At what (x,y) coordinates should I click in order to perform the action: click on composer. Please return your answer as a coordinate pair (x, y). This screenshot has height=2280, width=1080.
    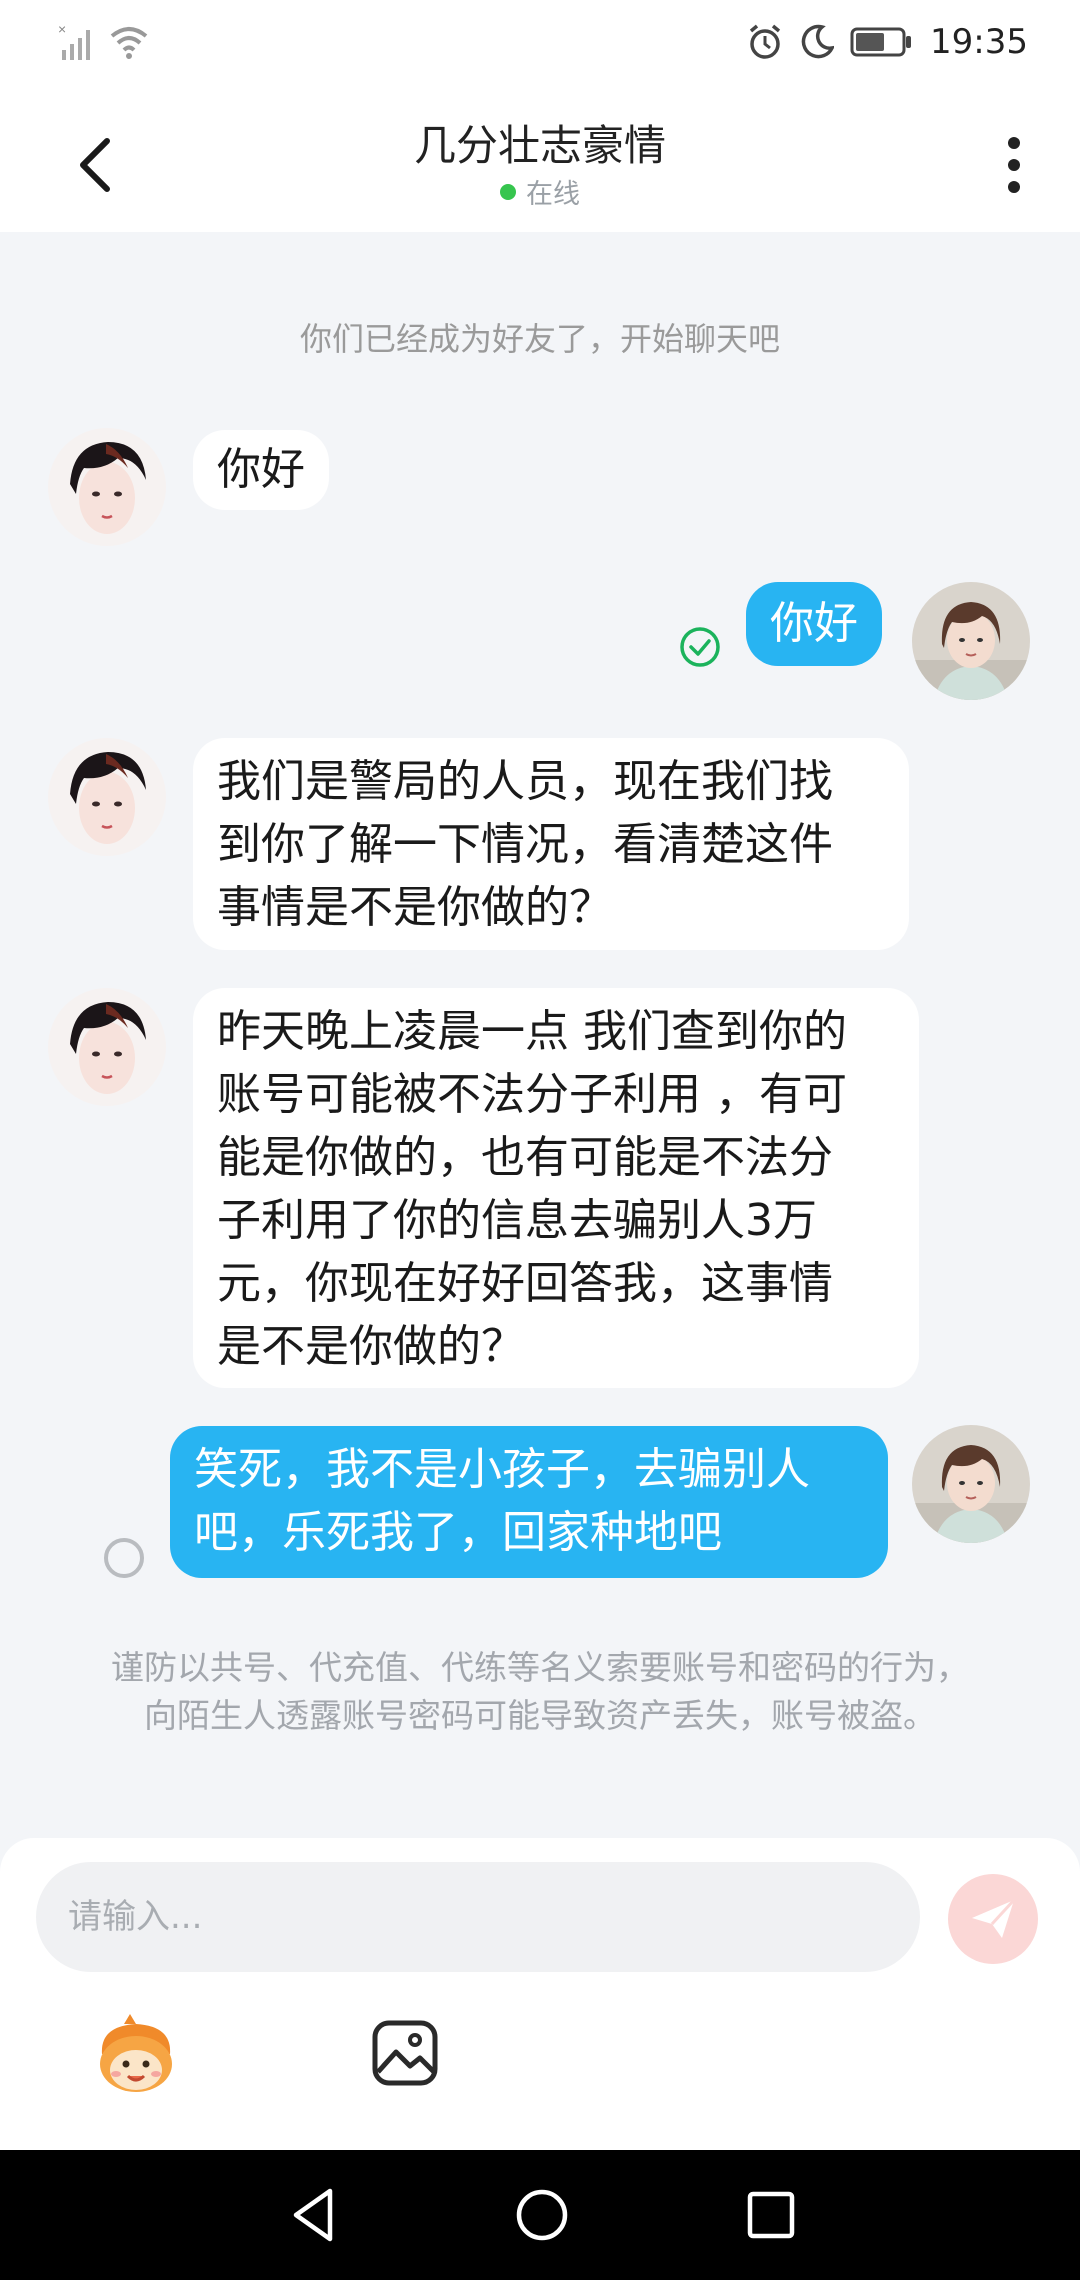
    Looking at the image, I should click on (540, 1994).